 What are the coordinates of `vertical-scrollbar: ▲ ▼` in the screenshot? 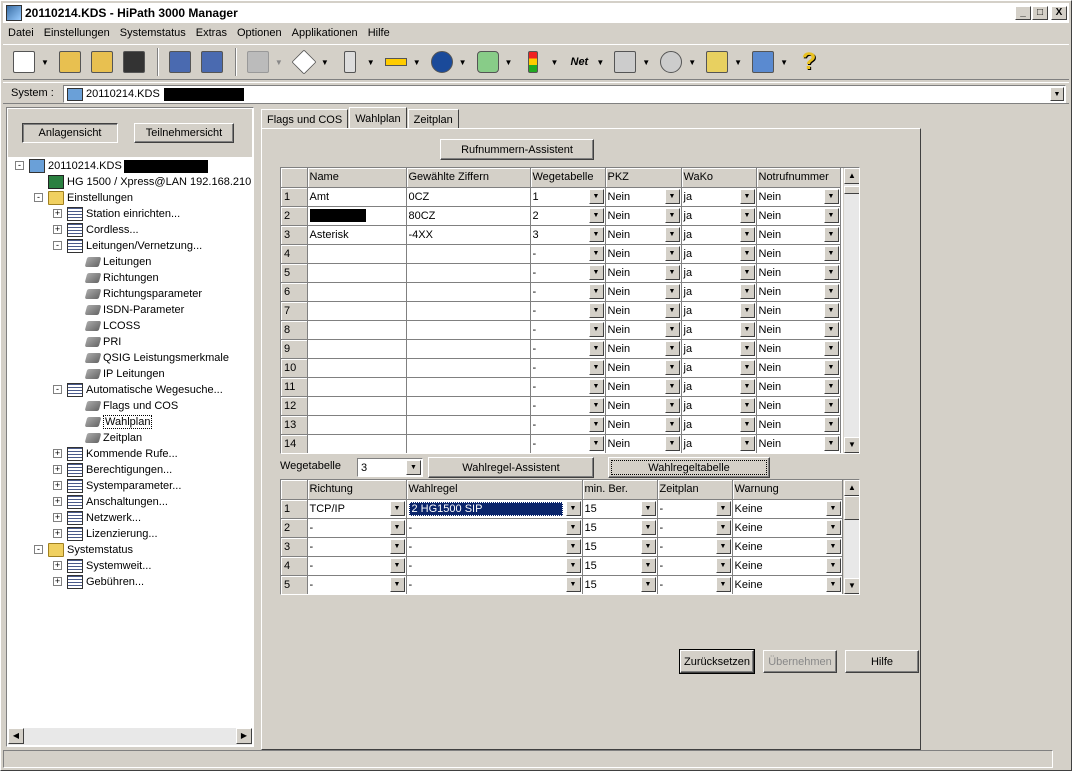 It's located at (851, 310).